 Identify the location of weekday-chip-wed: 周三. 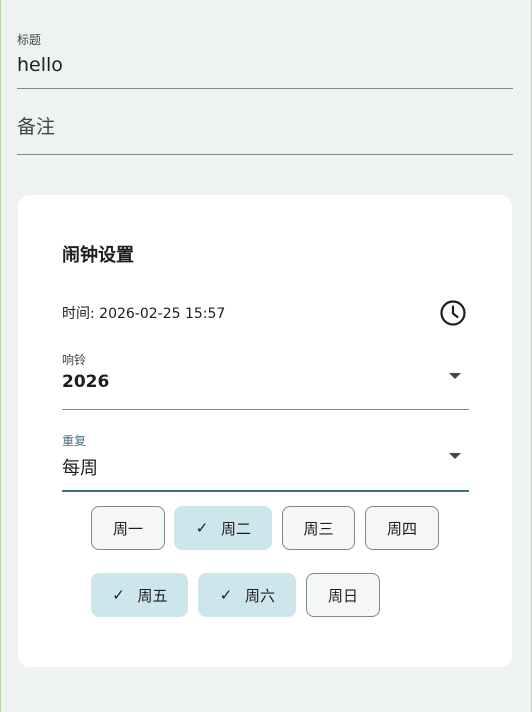
(318, 528).